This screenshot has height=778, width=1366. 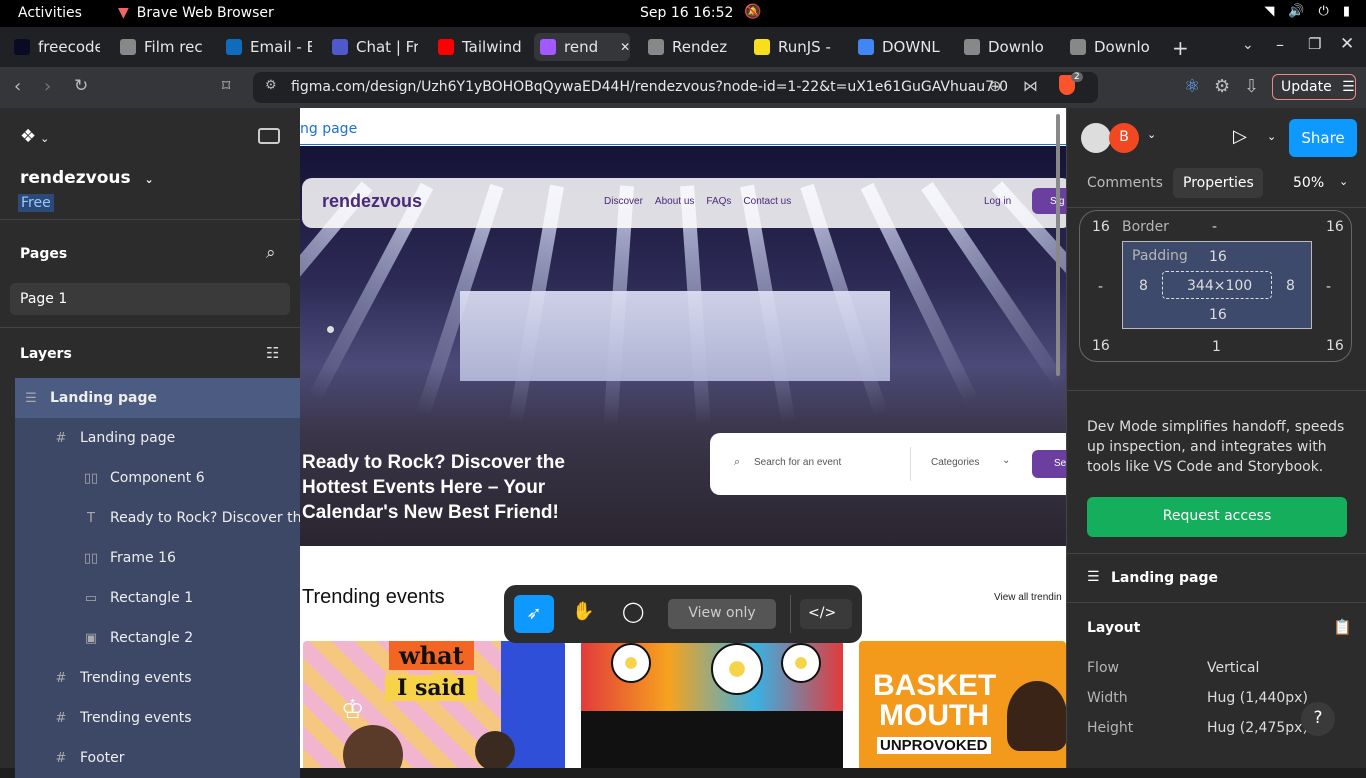 I want to click on forward-button: ›, so click(x=47, y=86).